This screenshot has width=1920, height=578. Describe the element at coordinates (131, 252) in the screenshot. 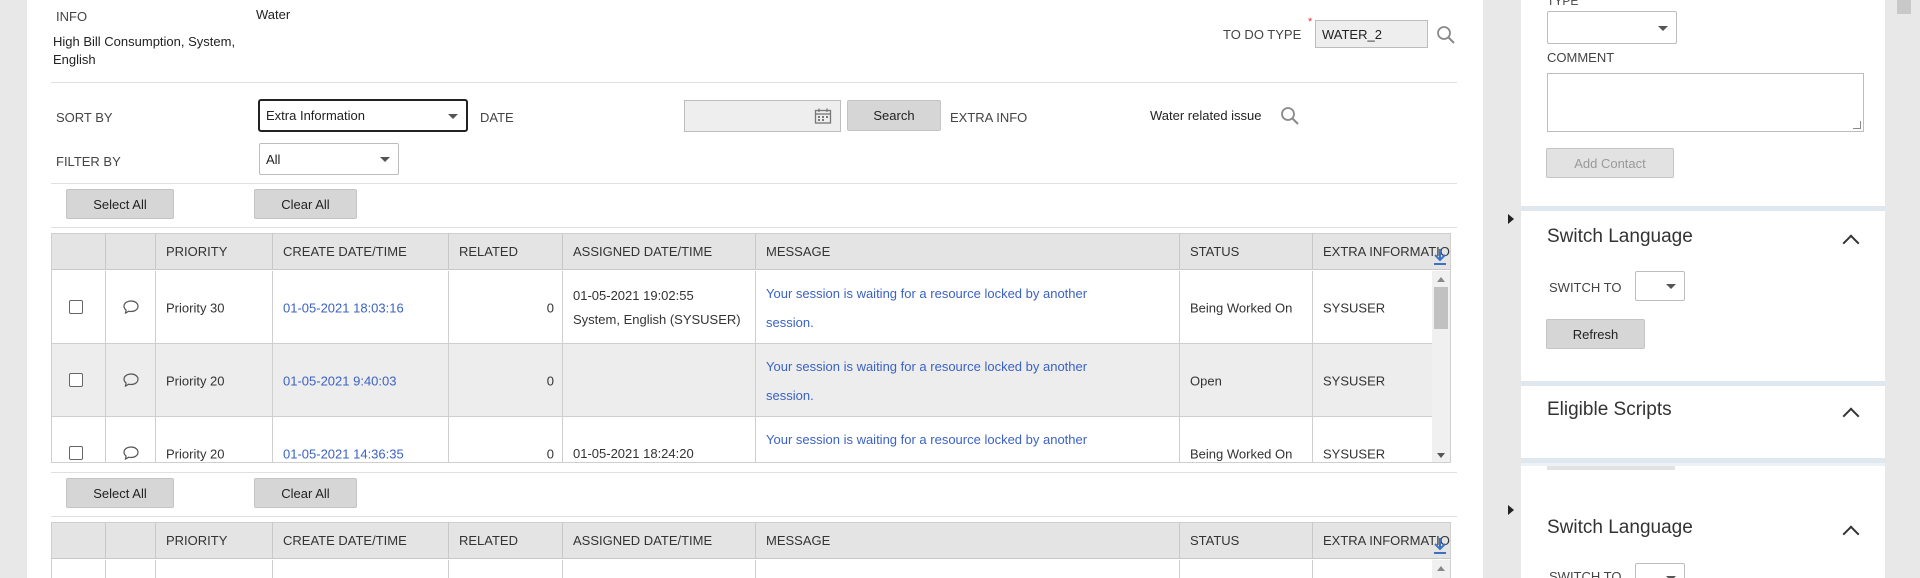

I see `header-icon-col` at that location.